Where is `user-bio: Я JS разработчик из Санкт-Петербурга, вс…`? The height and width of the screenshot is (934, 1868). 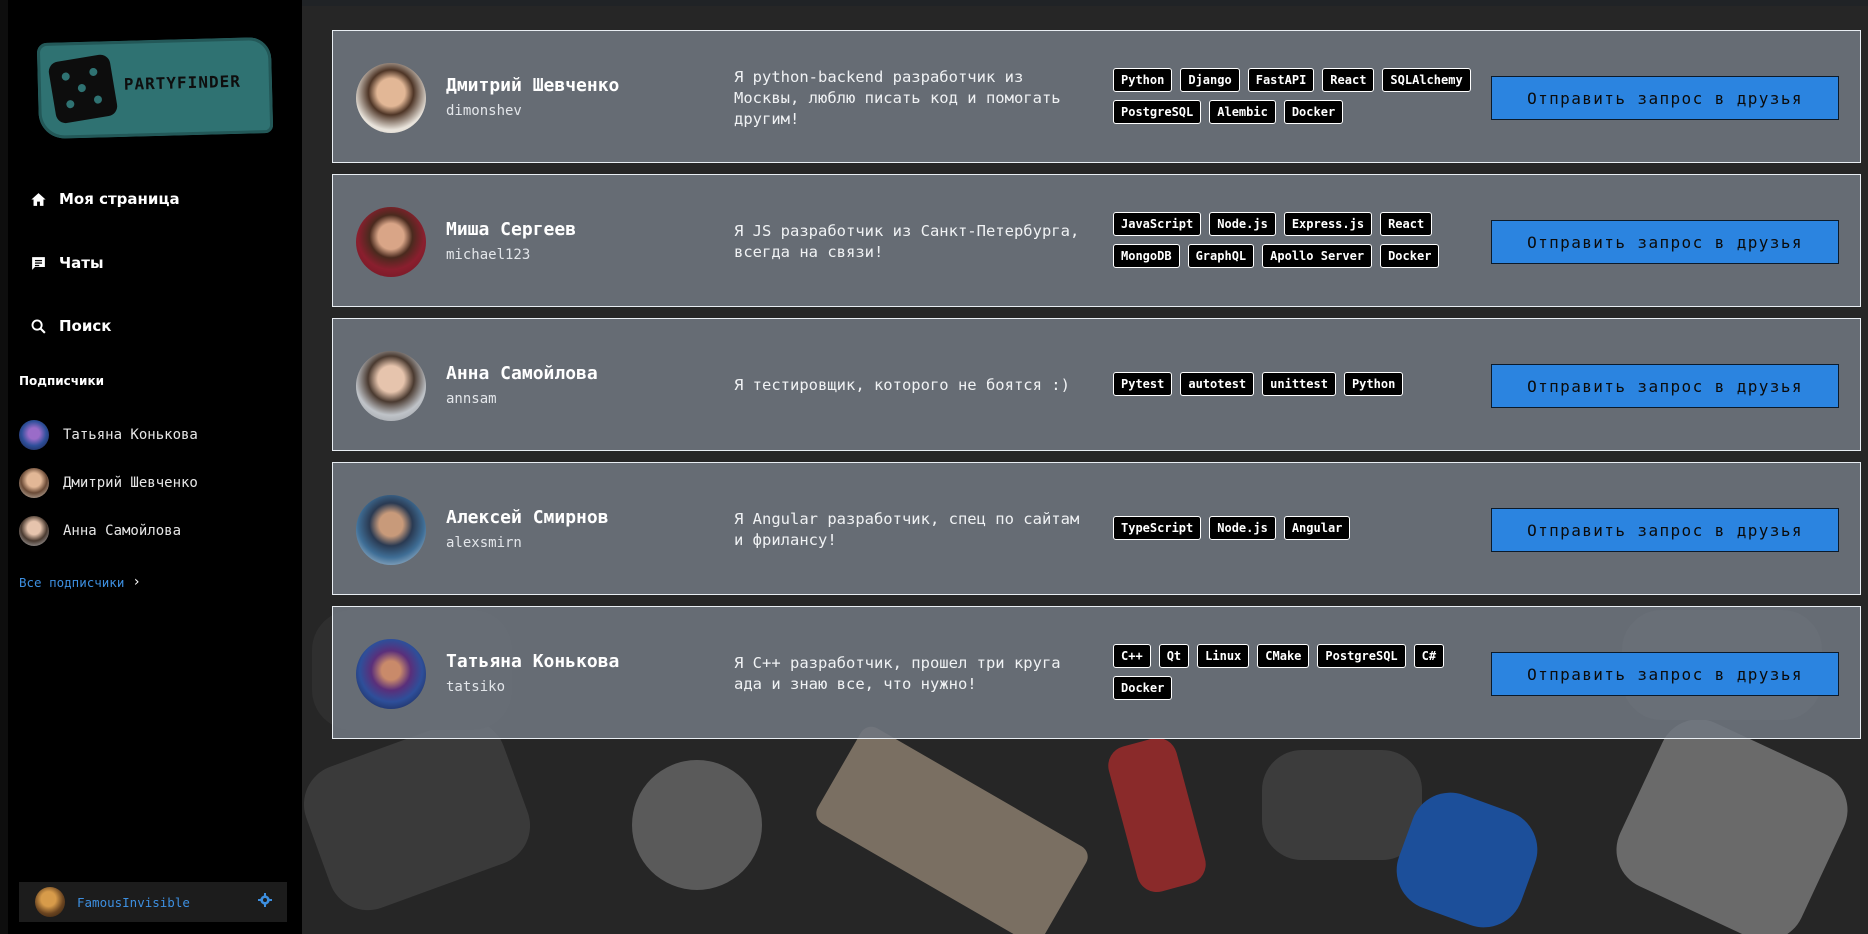
user-bio: Я JS разработчик из Санкт-Петербурга, вс… is located at coordinates (907, 241).